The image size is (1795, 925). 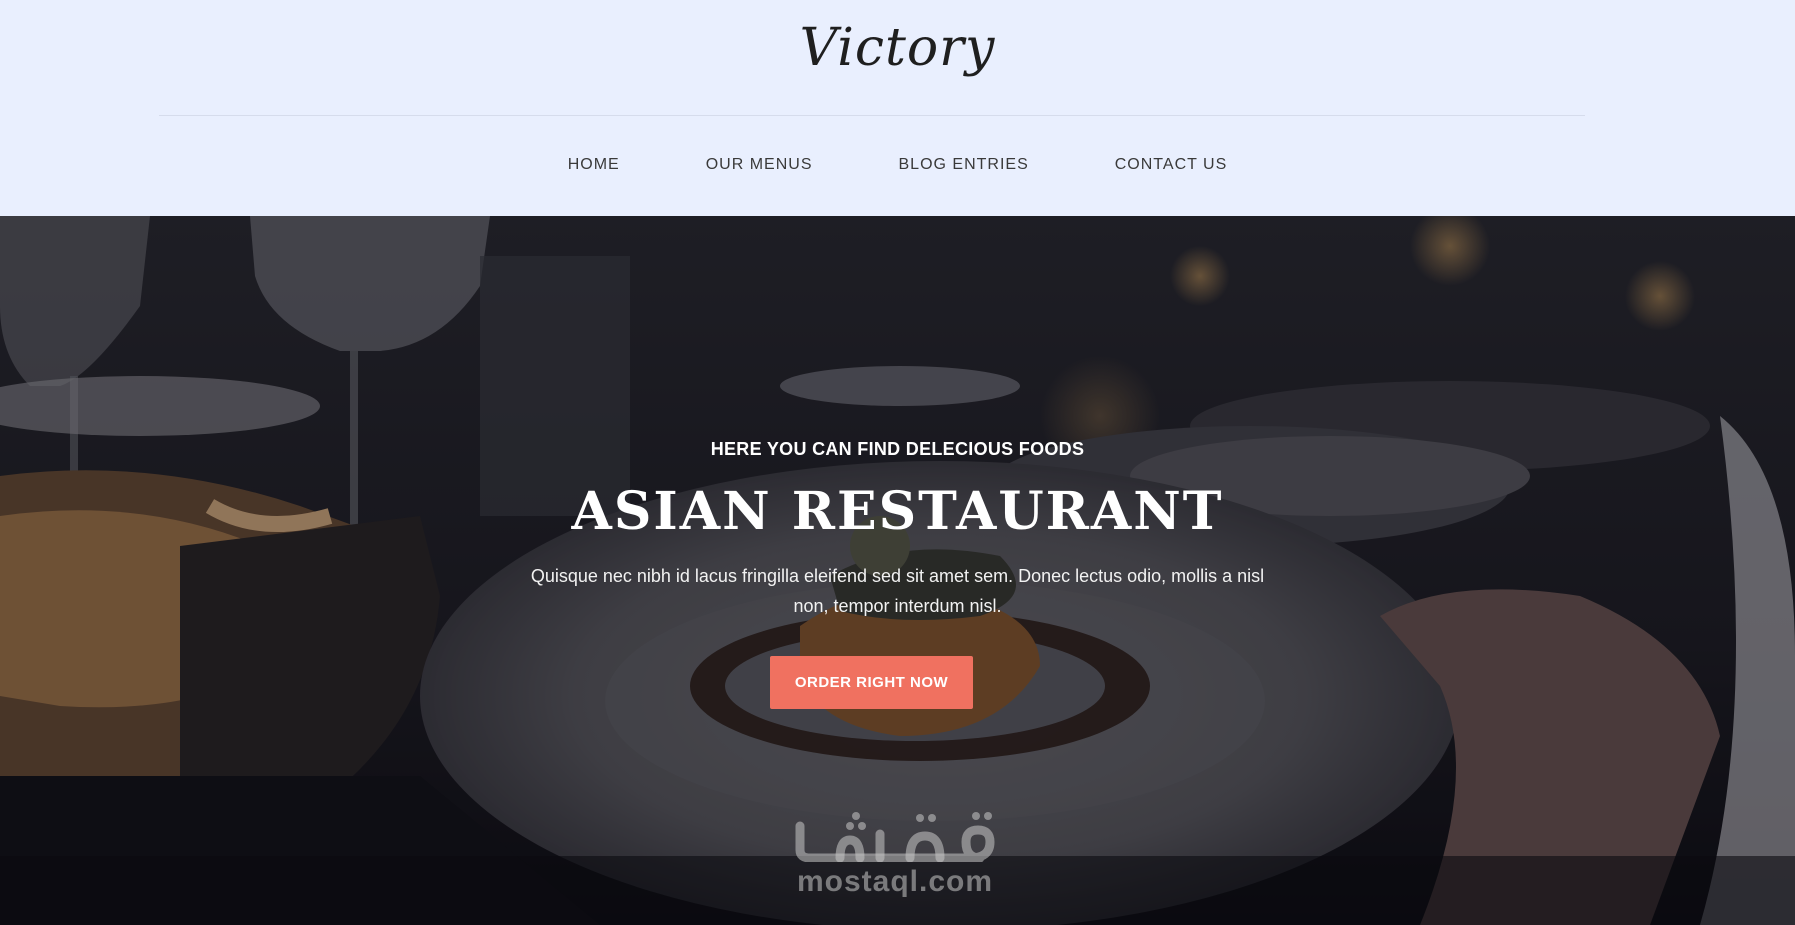 What do you see at coordinates (594, 165) in the screenshot?
I see `nav-item-home: HOME` at bounding box center [594, 165].